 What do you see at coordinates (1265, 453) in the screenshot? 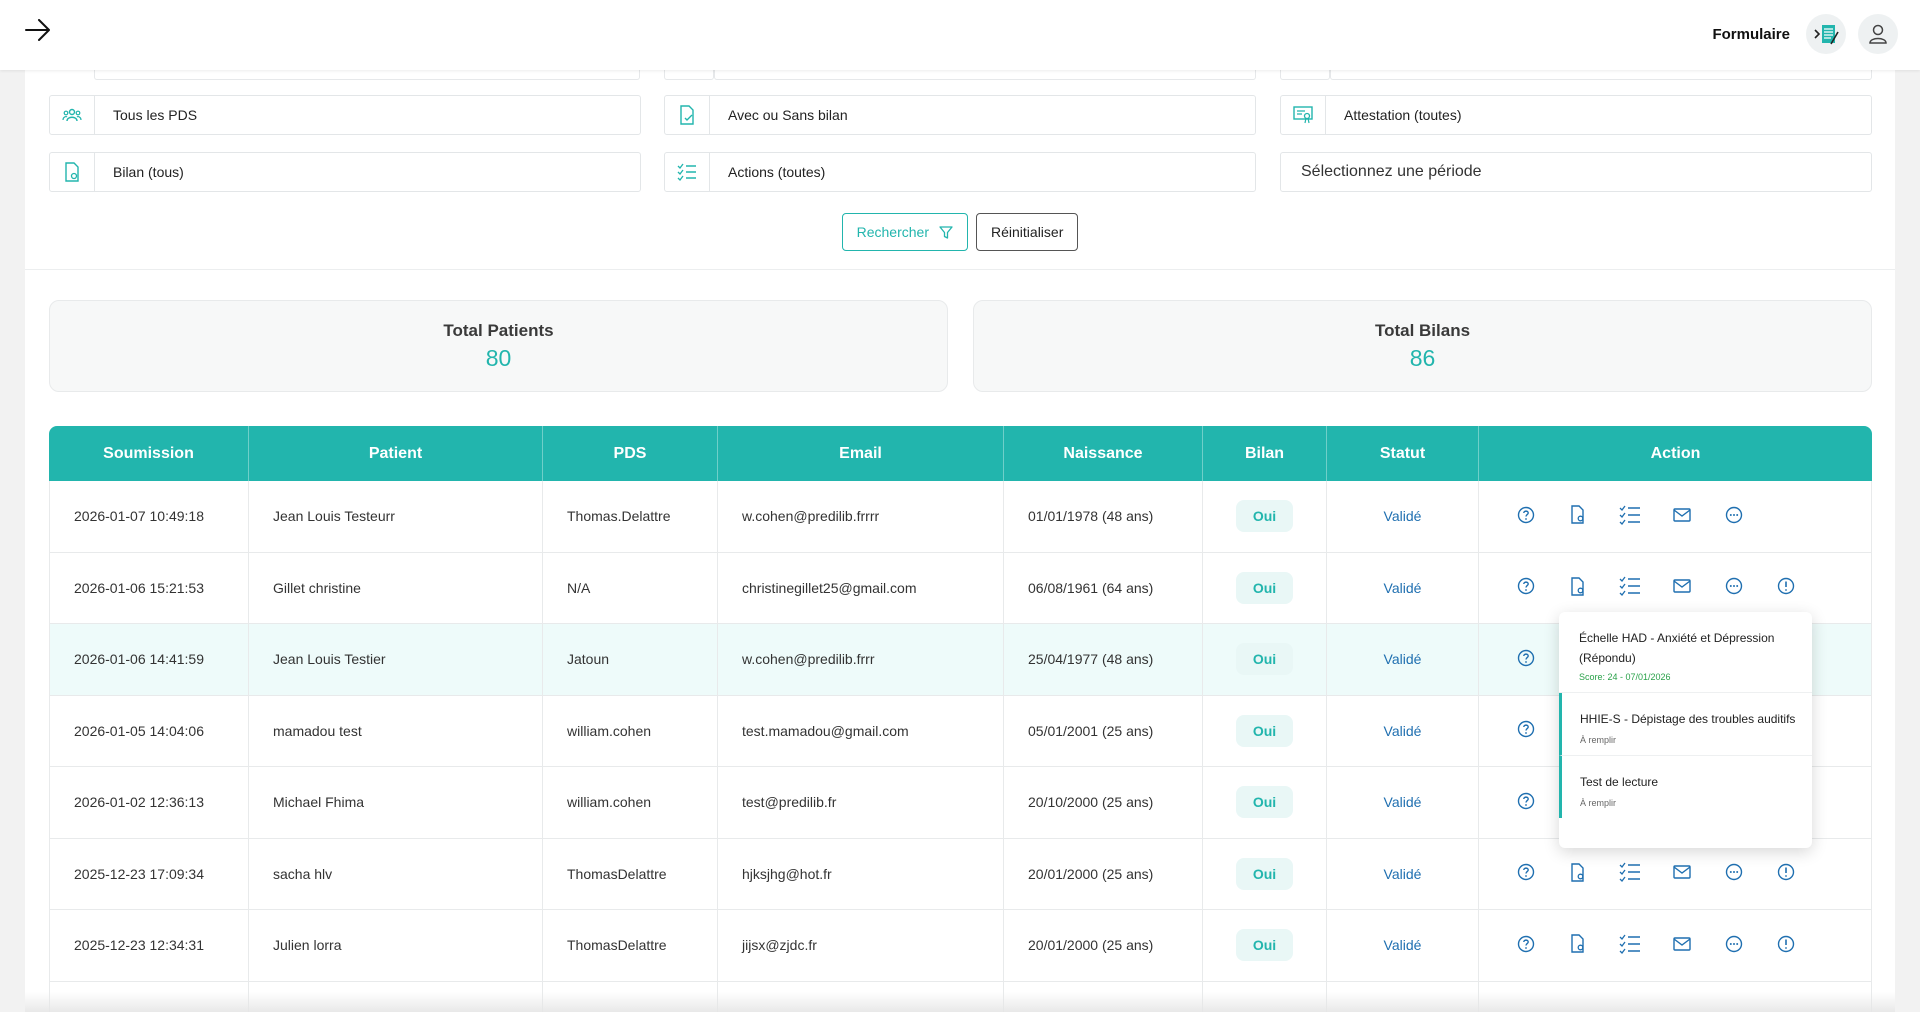
I see `col-bilan: Bilan` at bounding box center [1265, 453].